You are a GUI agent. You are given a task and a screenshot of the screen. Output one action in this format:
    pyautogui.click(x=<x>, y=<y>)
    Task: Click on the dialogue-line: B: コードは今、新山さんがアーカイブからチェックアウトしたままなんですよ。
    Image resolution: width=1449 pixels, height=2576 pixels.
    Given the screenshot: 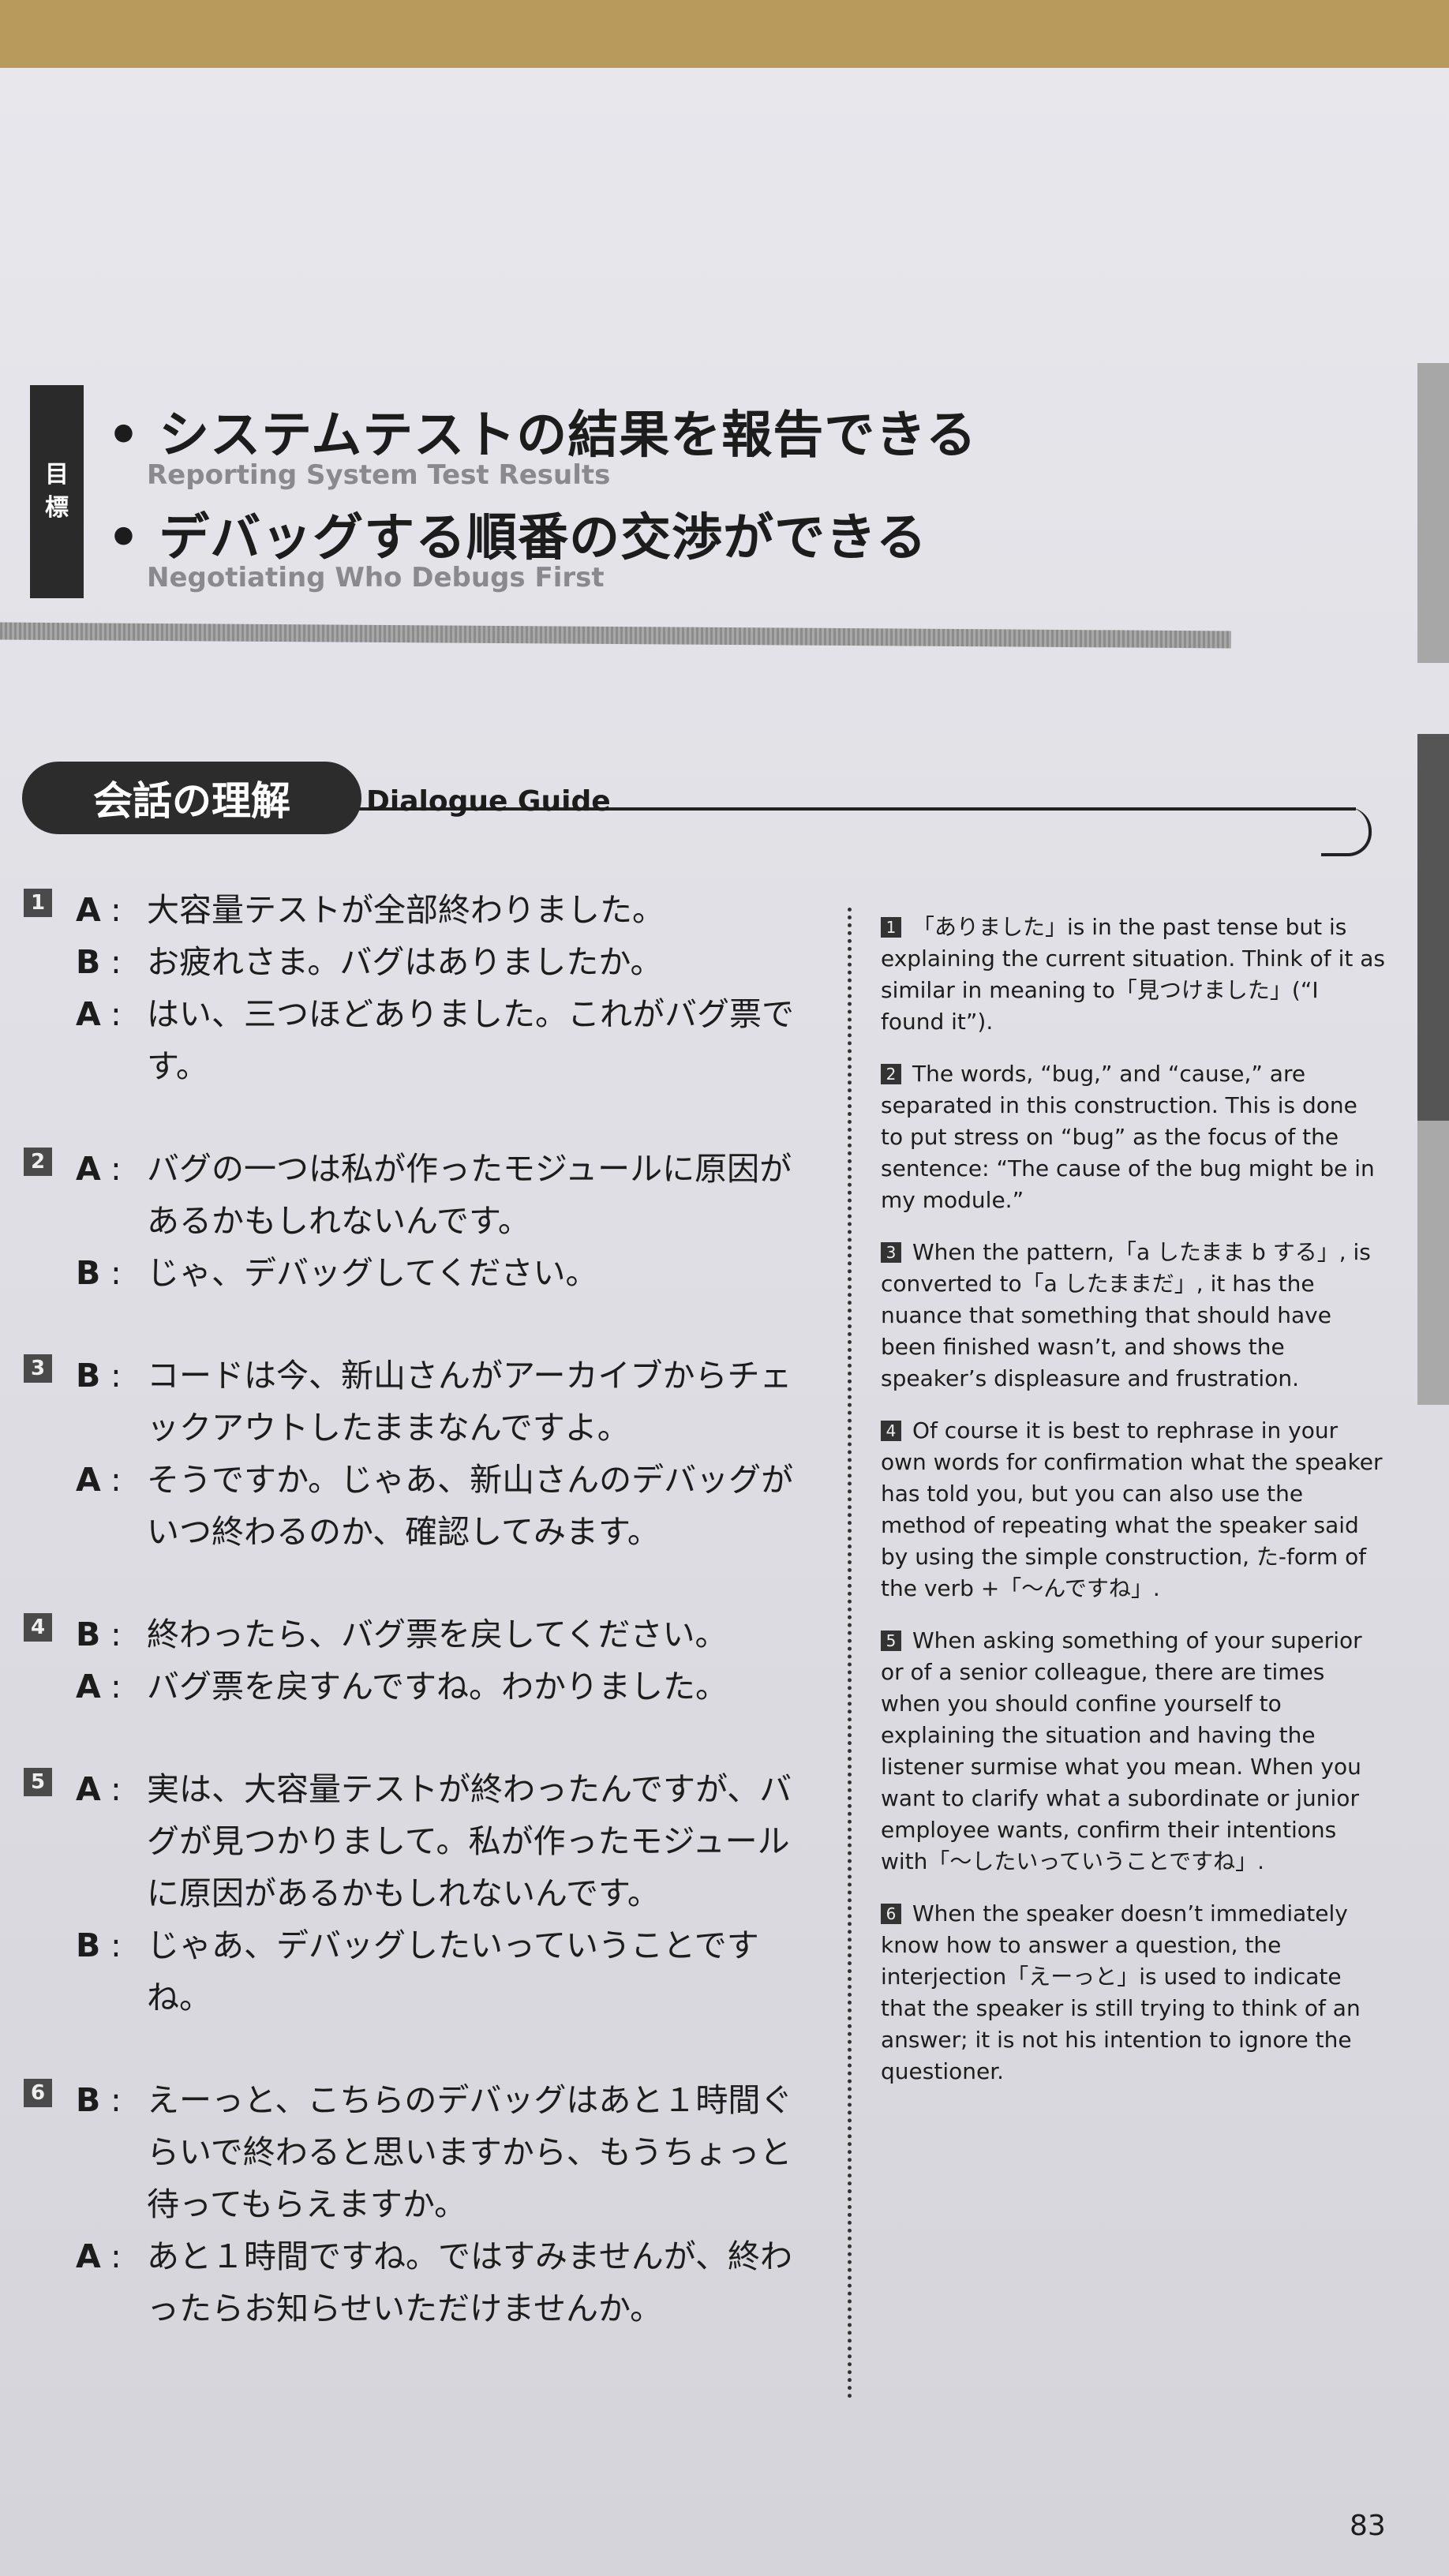 What is the action you would take?
    pyautogui.click(x=422, y=1402)
    